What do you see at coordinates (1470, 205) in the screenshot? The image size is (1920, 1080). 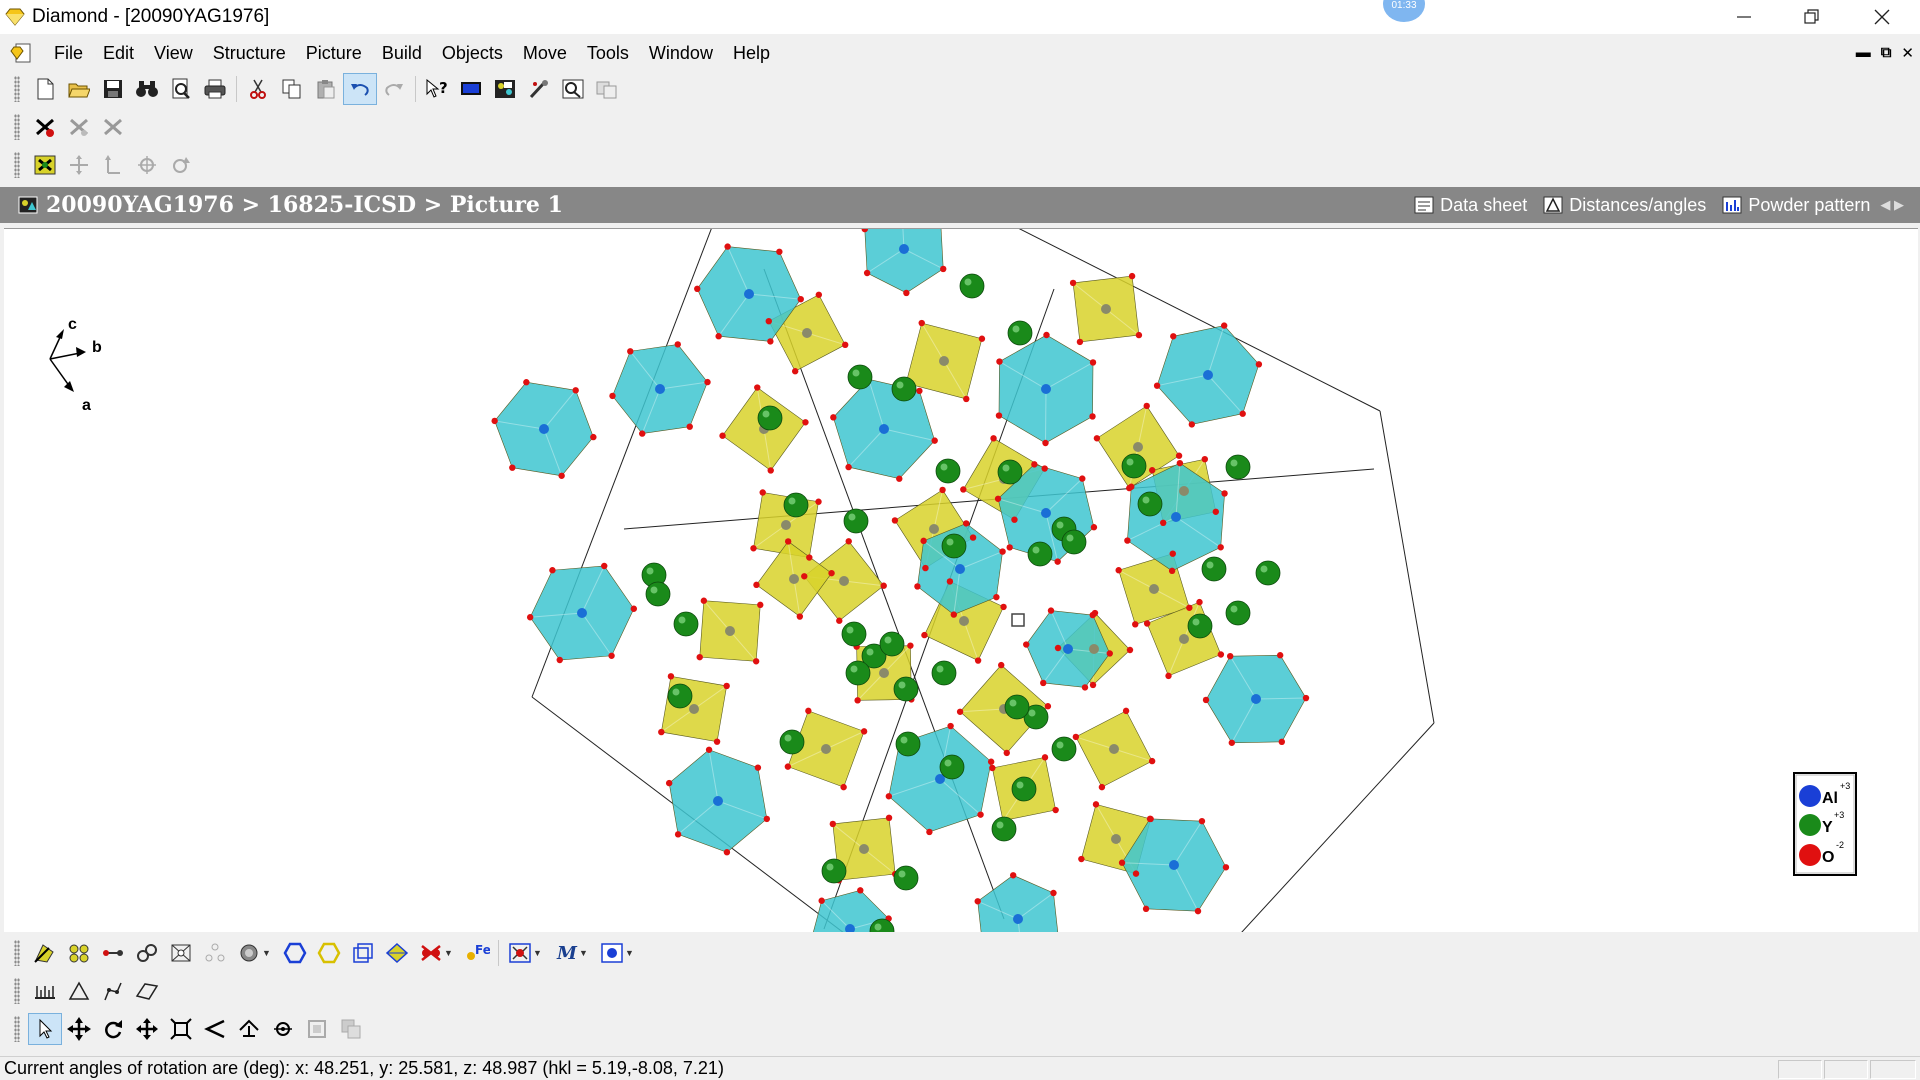 I see `tab-data-sheet: Data sheet` at bounding box center [1470, 205].